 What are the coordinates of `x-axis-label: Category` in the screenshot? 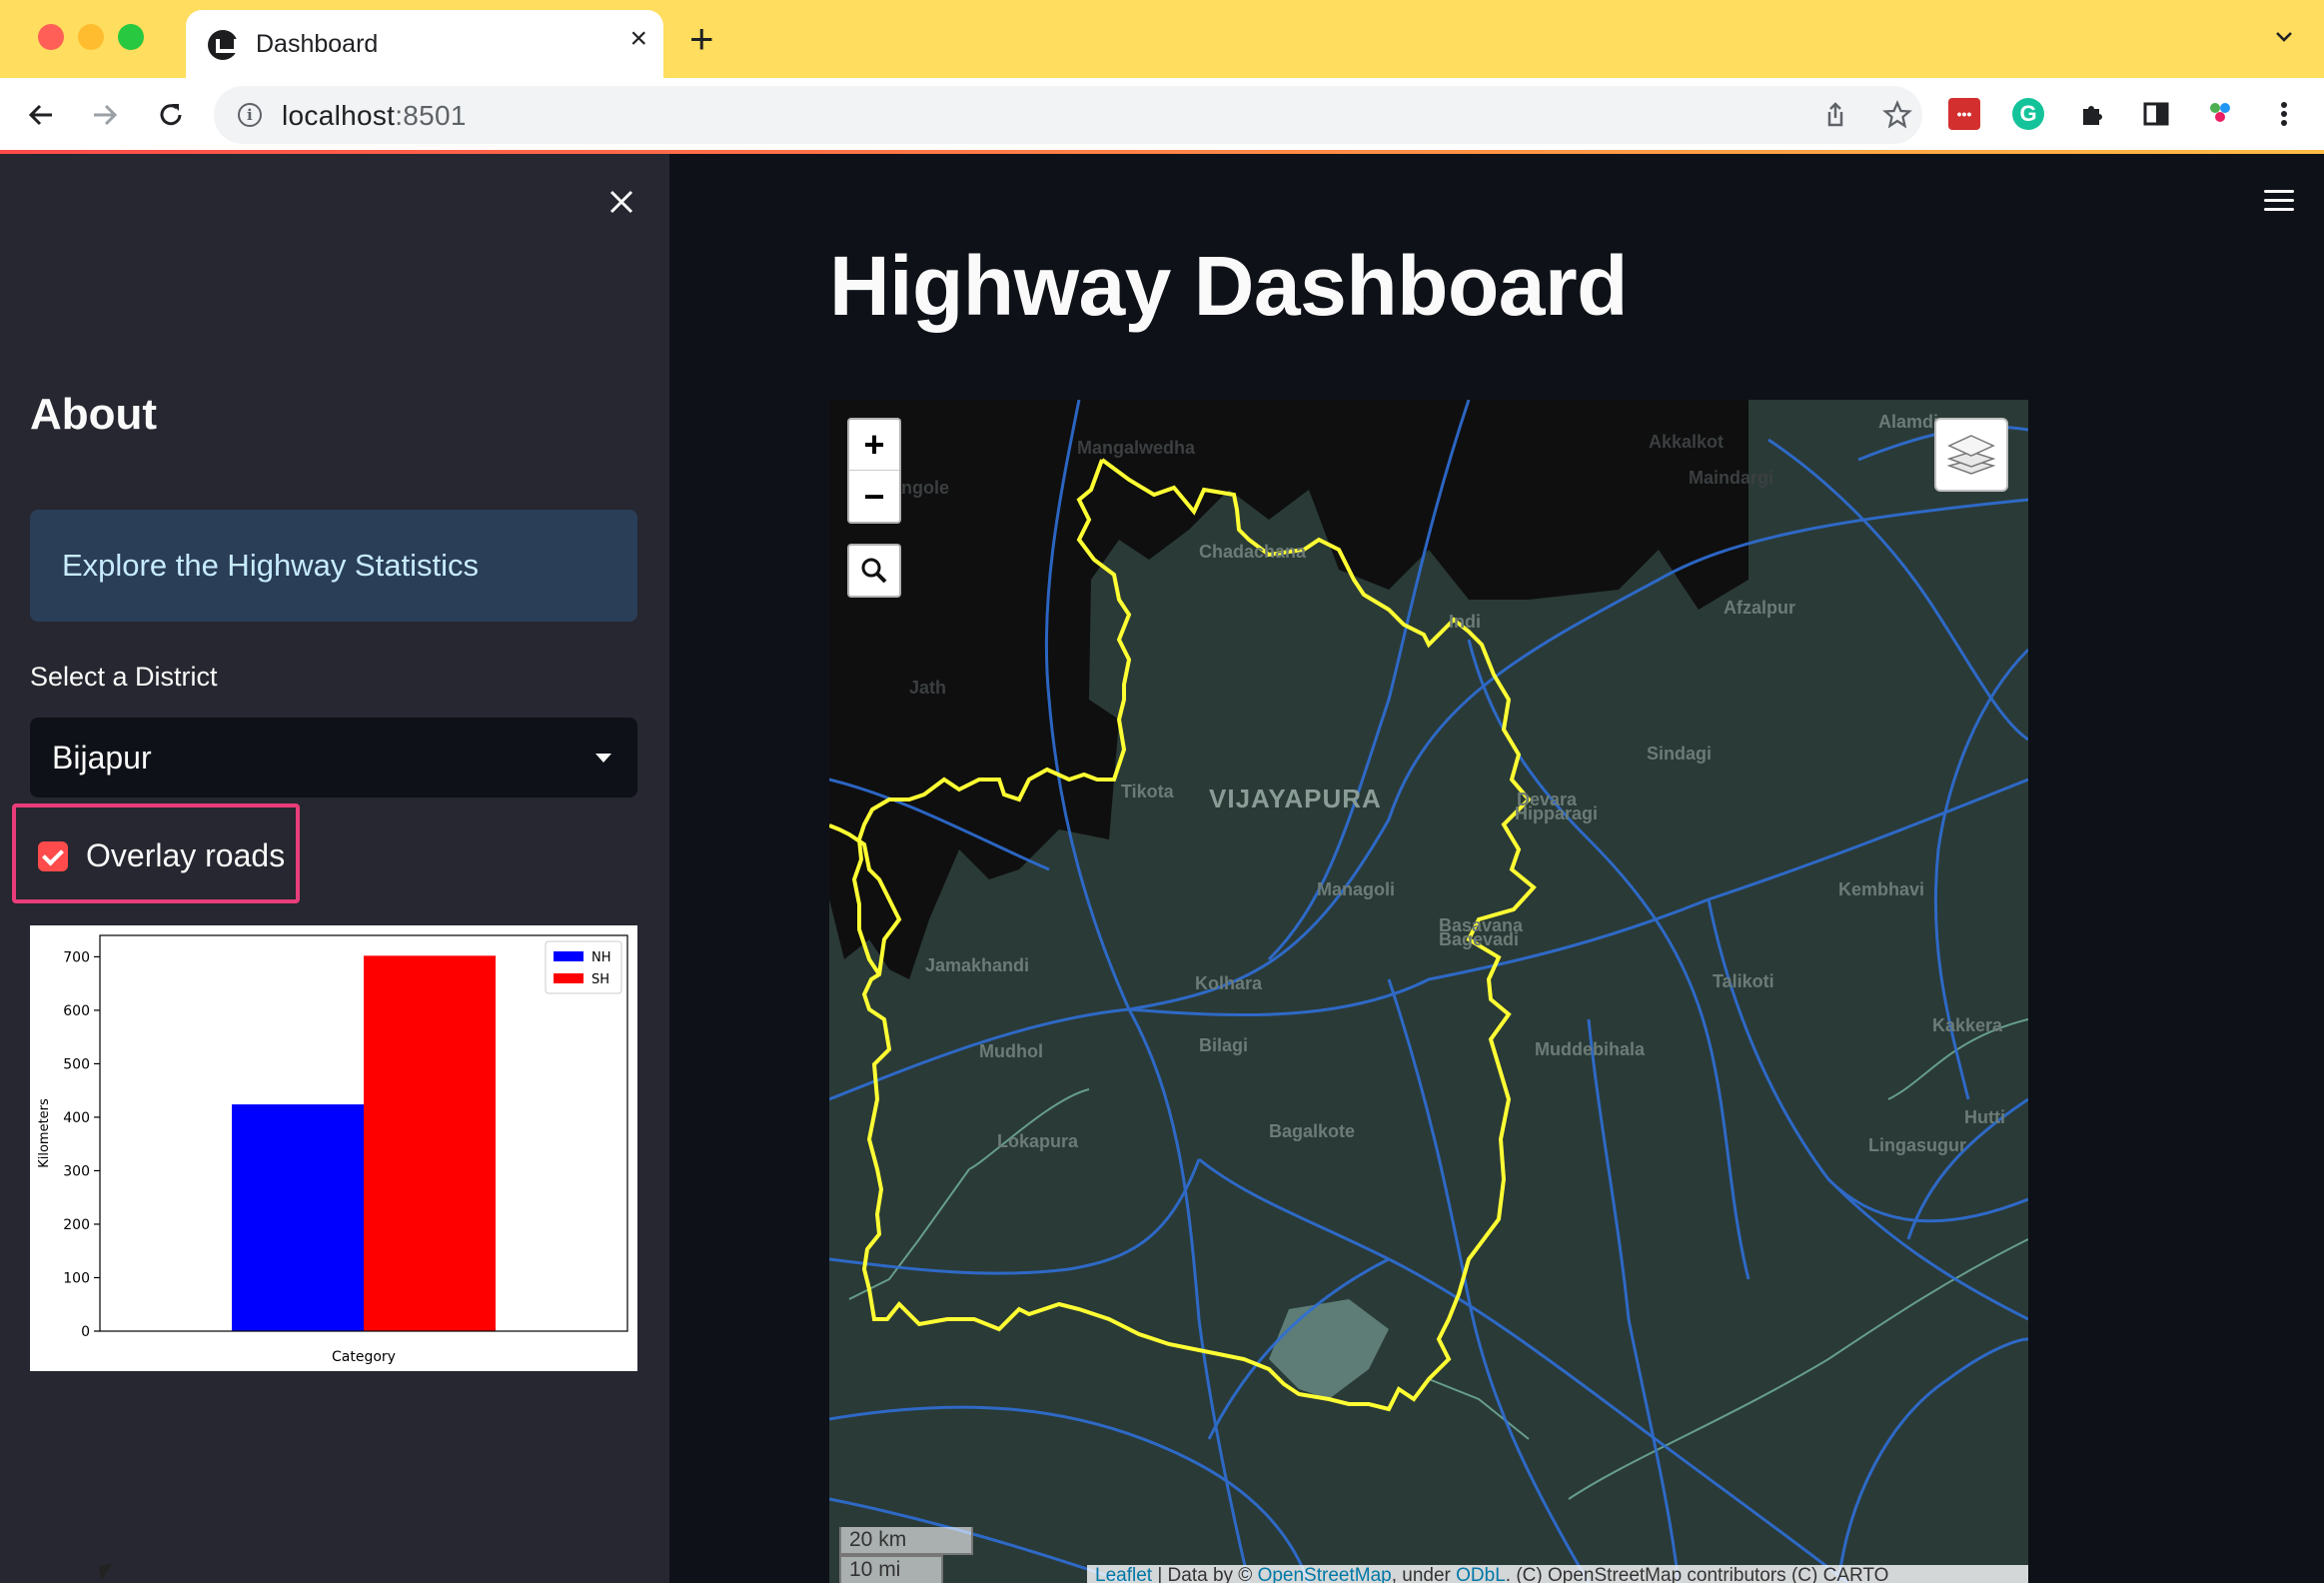 It's located at (364, 1357).